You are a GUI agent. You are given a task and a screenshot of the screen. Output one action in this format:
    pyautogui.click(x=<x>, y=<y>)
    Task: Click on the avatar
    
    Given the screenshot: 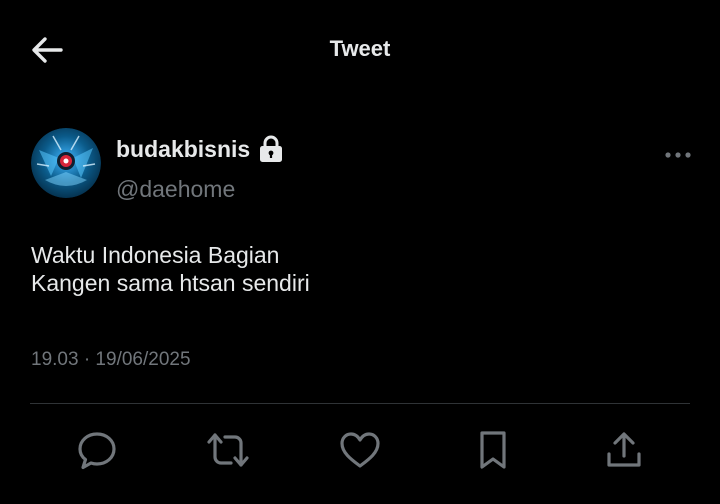 What is the action you would take?
    pyautogui.click(x=66, y=163)
    